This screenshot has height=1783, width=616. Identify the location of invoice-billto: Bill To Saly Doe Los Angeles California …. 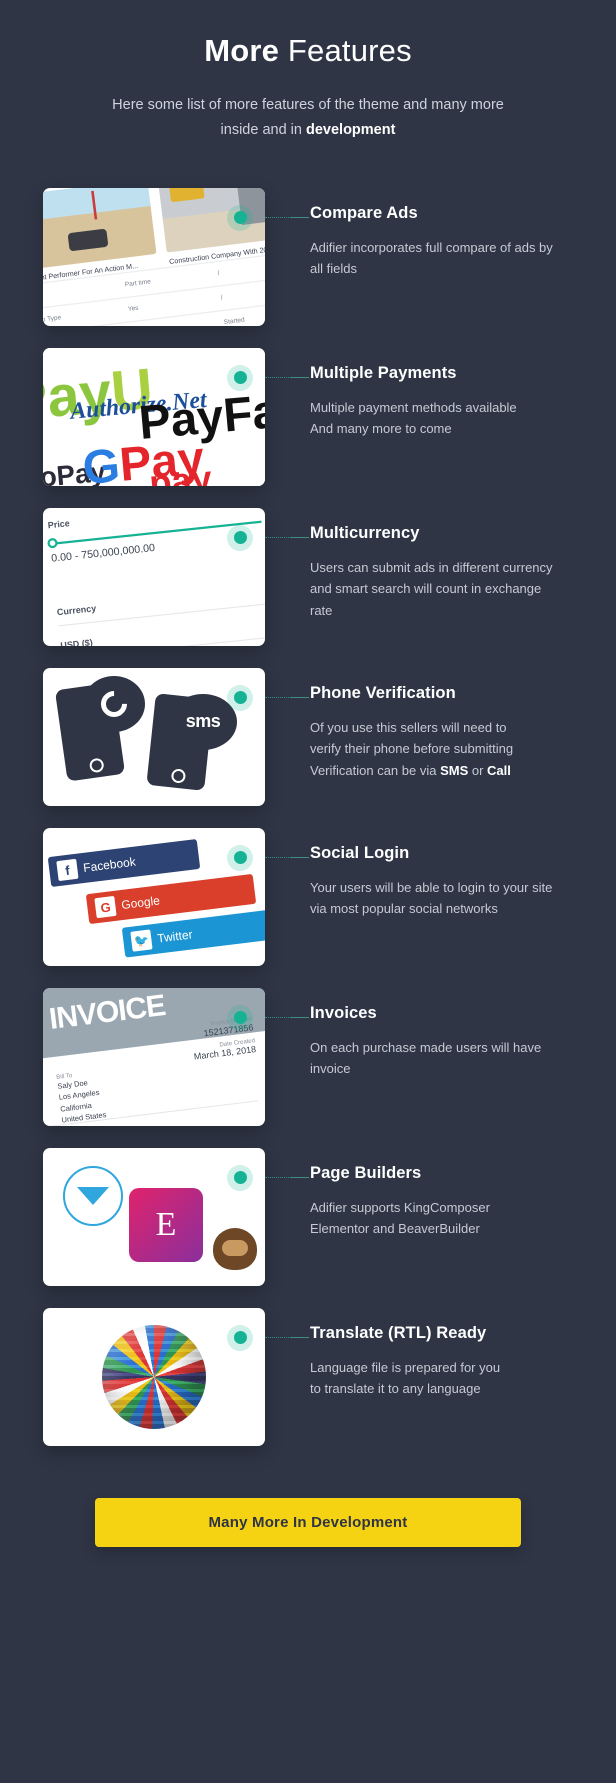
(81, 1097).